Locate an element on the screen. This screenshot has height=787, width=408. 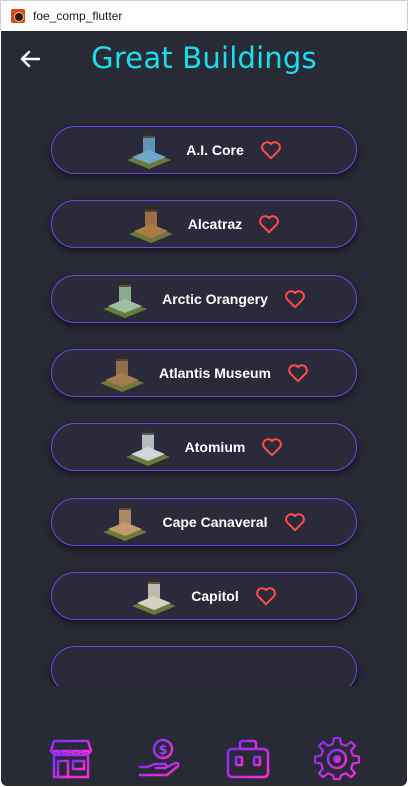
building-card-content: Atomium is located at coordinates (204, 447).